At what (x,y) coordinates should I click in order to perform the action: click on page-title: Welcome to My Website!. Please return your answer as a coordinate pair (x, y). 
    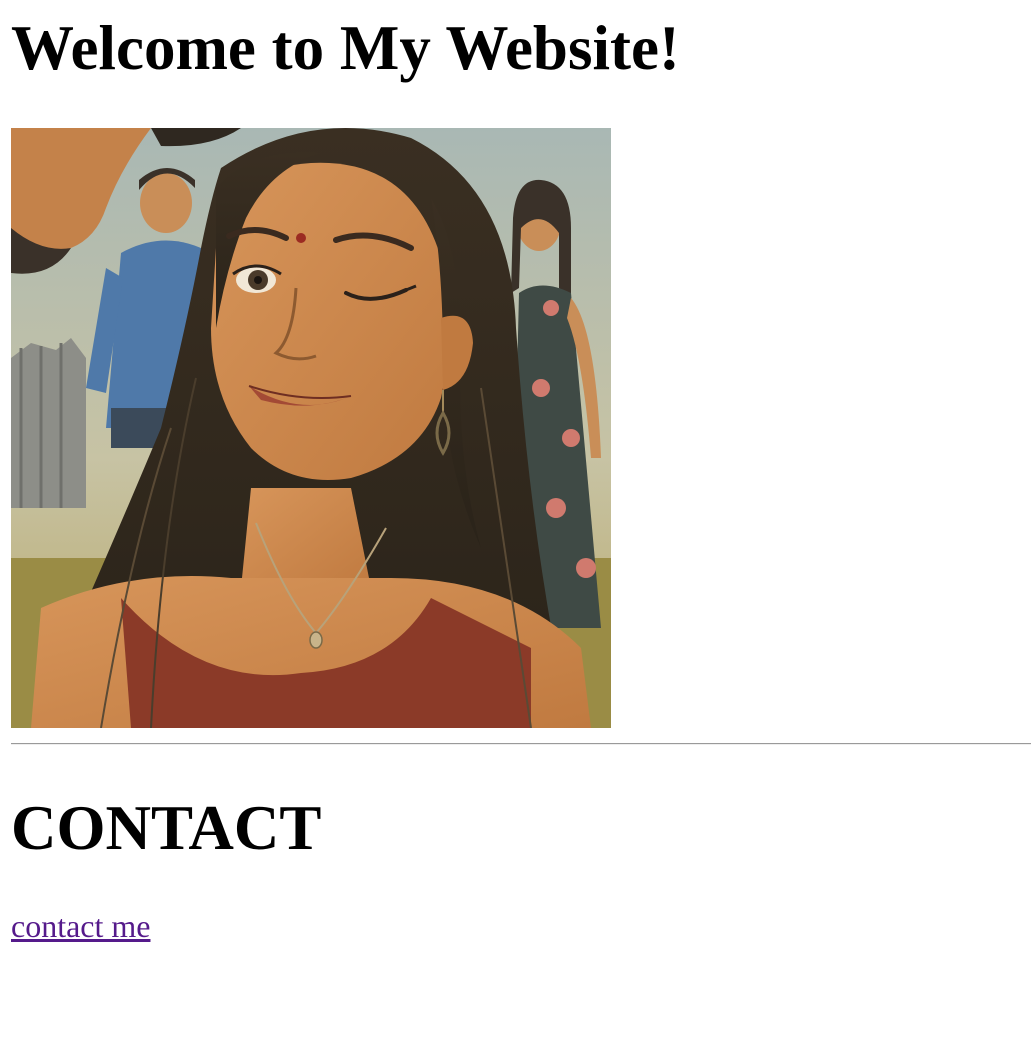
    Looking at the image, I should click on (345, 48).